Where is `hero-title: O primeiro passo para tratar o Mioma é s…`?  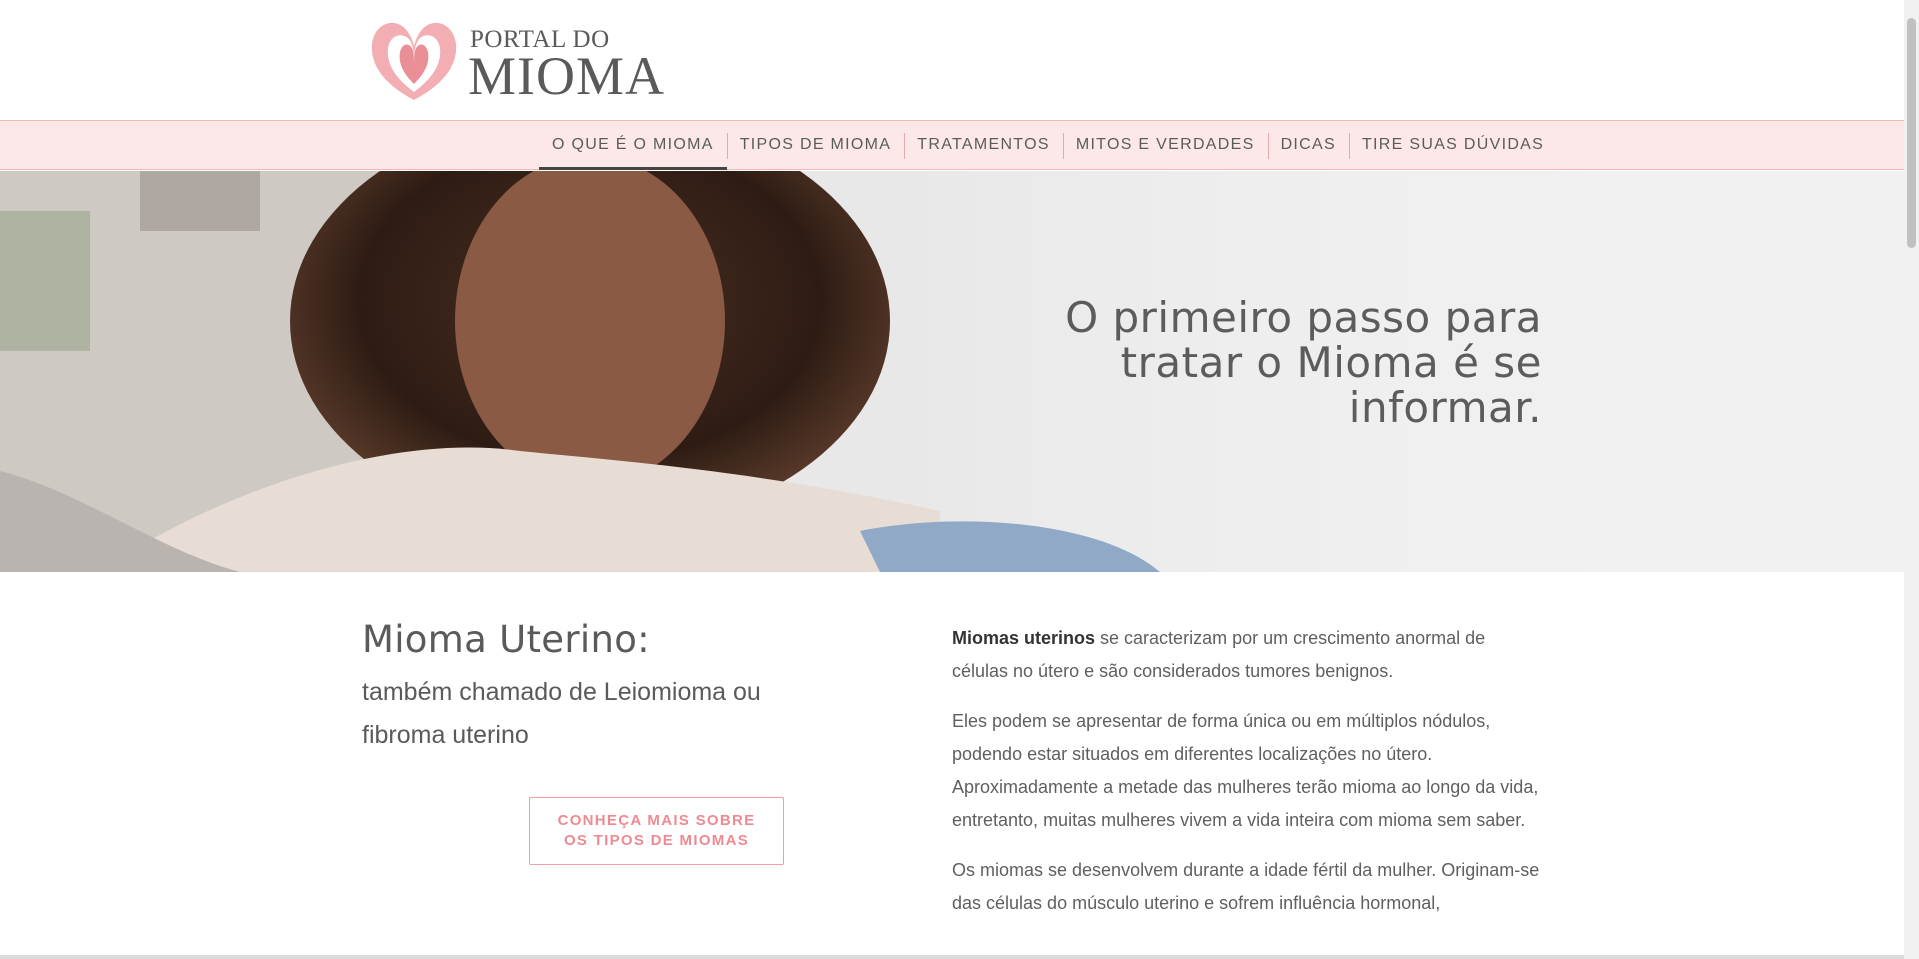
hero-title: O primeiro passo para tratar o Mioma é s… is located at coordinates (1303, 362).